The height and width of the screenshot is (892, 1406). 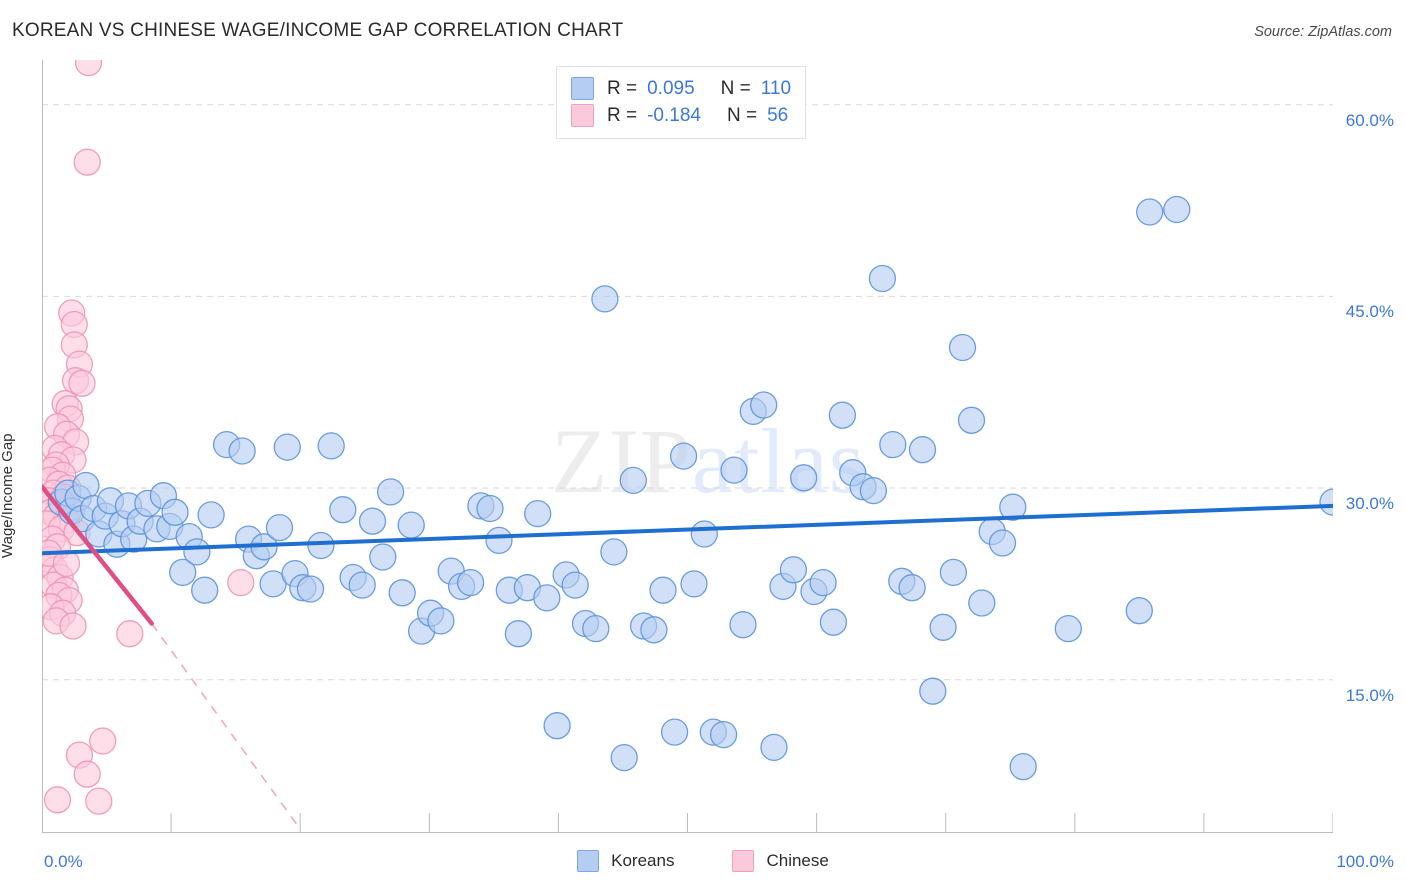 I want to click on y-axis-title: Wage/Income Gap, so click(x=8, y=495).